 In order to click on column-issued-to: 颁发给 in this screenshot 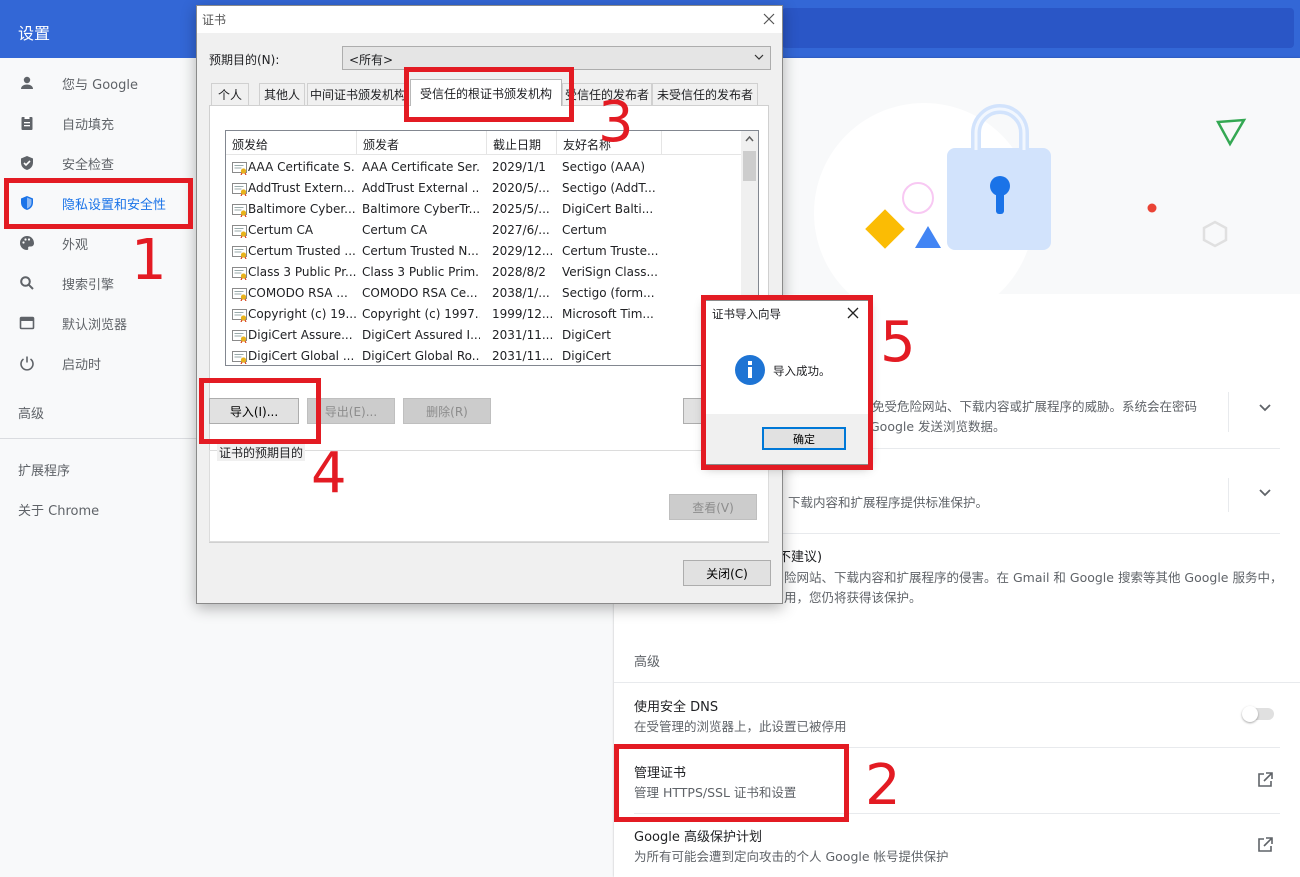, I will do `click(291, 143)`.